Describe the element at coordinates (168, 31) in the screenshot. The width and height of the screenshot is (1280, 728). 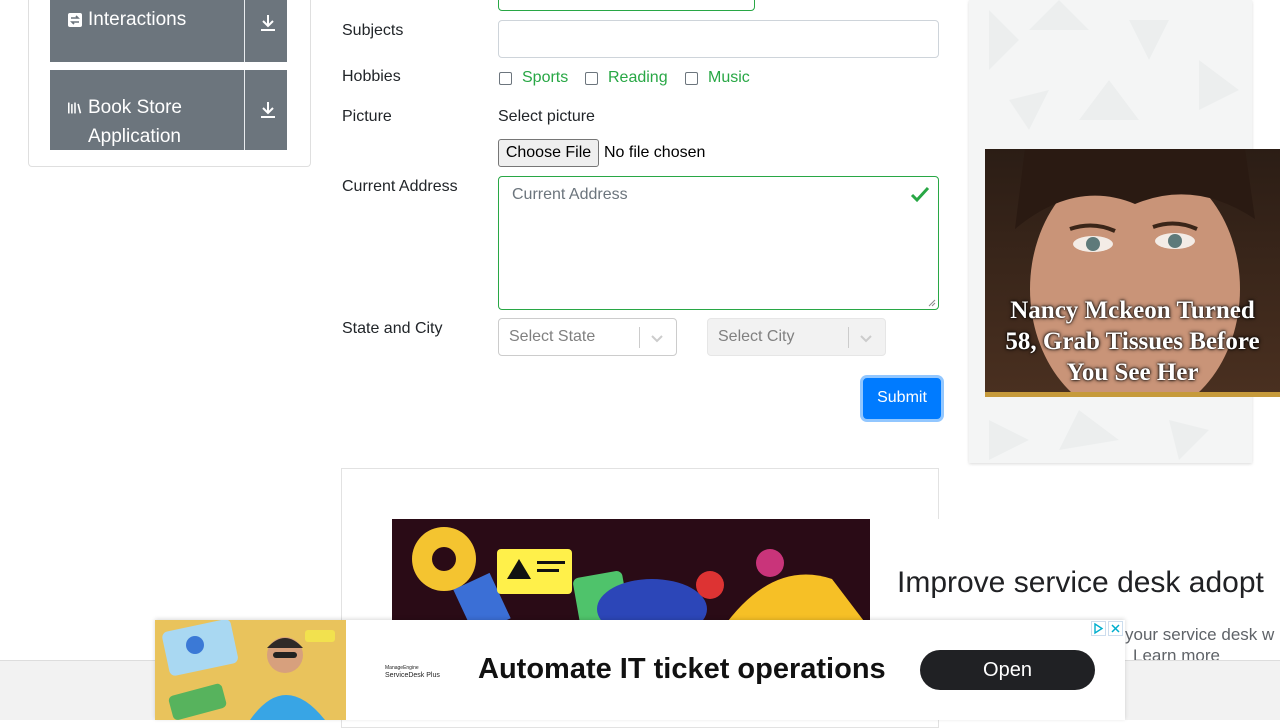
I see `sidebar-group-interactions: Interactions` at that location.